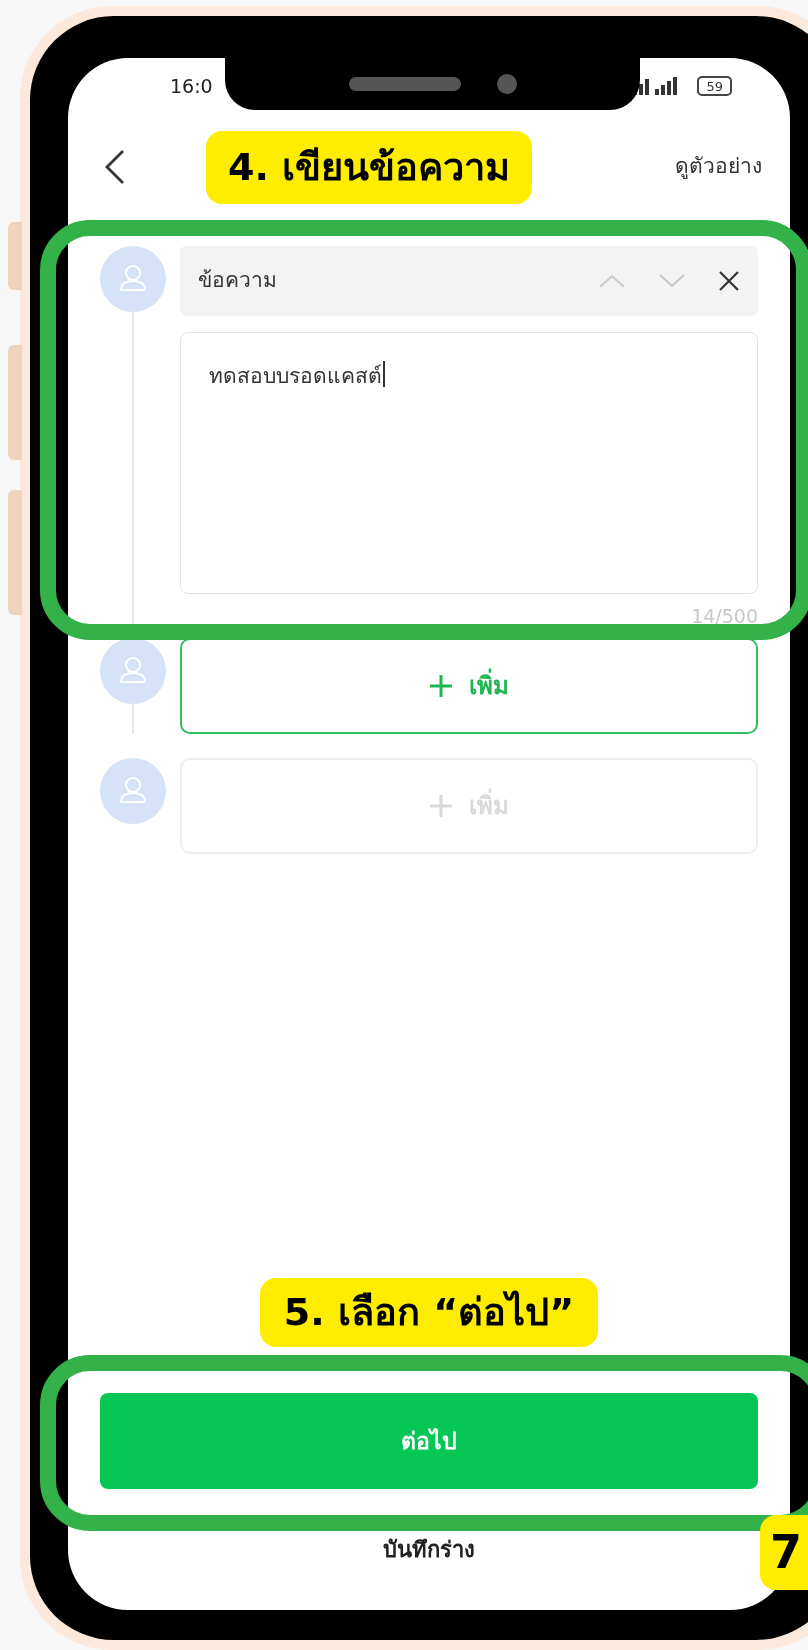 The width and height of the screenshot is (808, 1650). What do you see at coordinates (238, 281) in the screenshot?
I see `message-title: ข้อความ` at bounding box center [238, 281].